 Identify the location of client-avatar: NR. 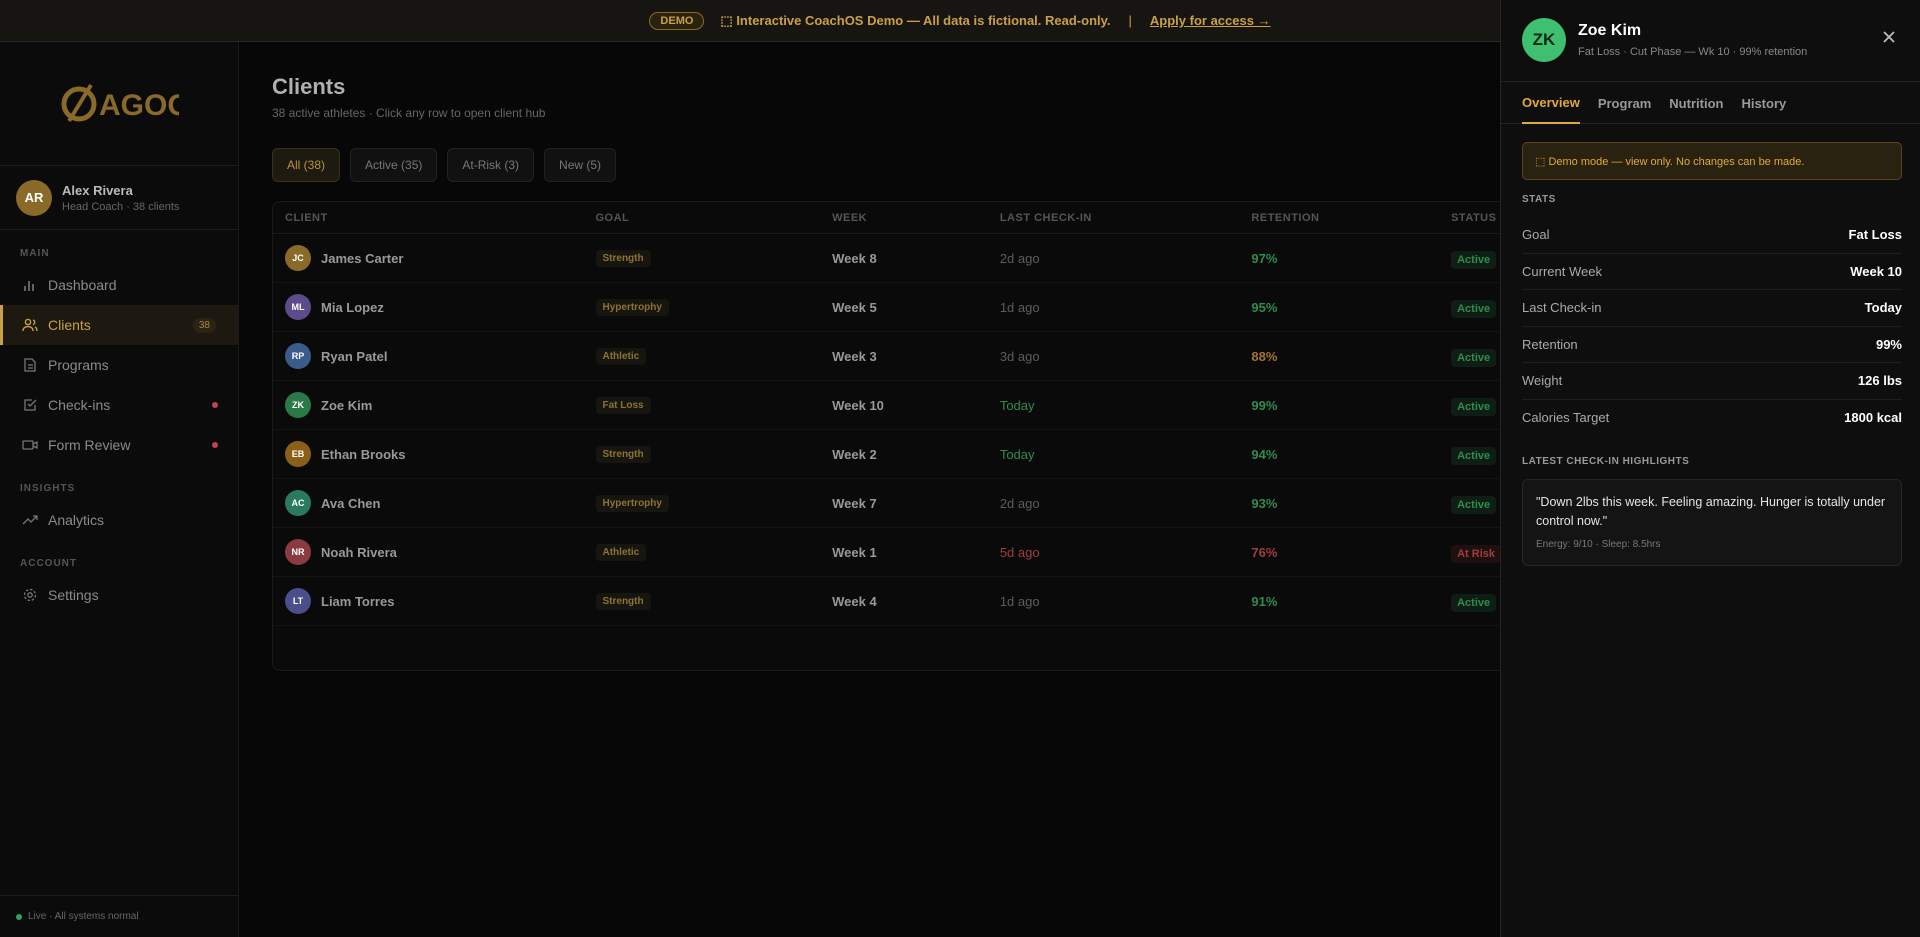
(298, 552).